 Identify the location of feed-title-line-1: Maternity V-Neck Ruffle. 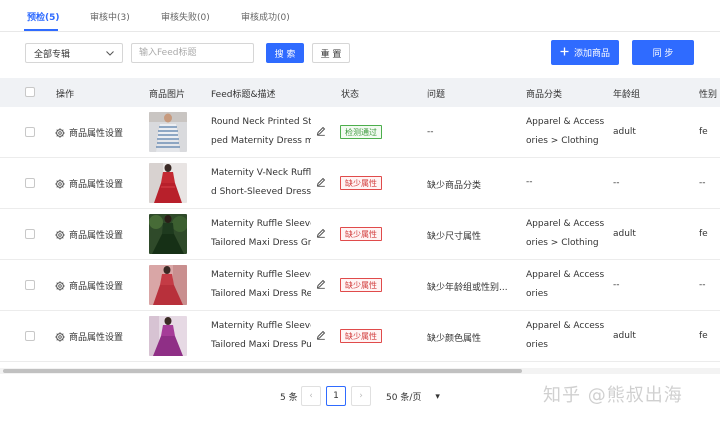
(261, 173).